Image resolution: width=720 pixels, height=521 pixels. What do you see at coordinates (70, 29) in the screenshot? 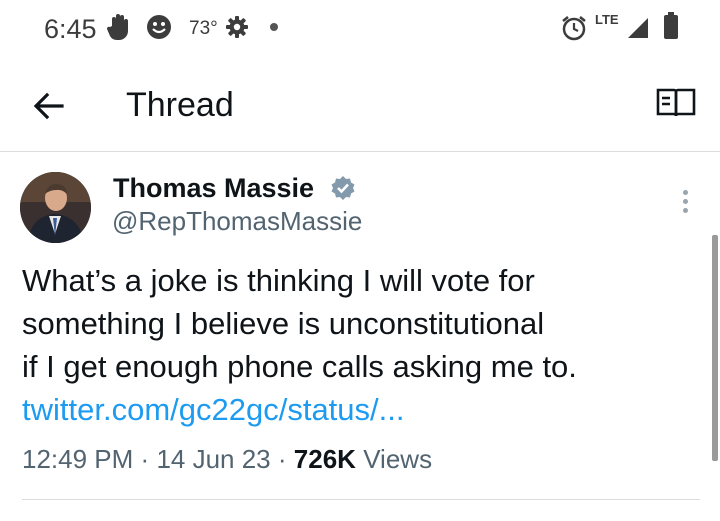
I see `status-time: 6:45` at bounding box center [70, 29].